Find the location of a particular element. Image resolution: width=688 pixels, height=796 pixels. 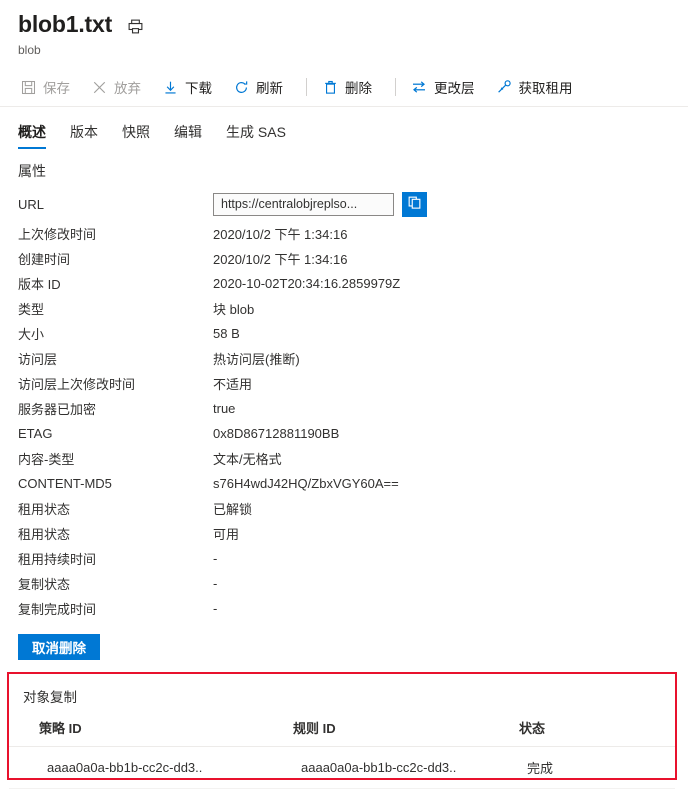

tab-versions: 版本 is located at coordinates (84, 136).